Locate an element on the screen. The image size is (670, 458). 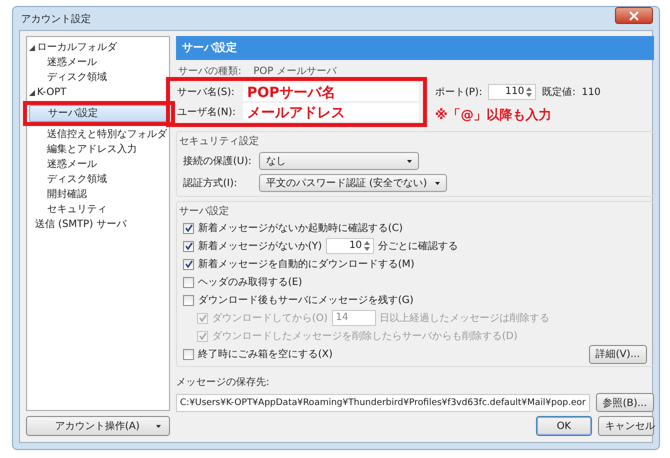
option-label: ダウンロード後もサーバにメッセージを残す(G) is located at coordinates (306, 300).